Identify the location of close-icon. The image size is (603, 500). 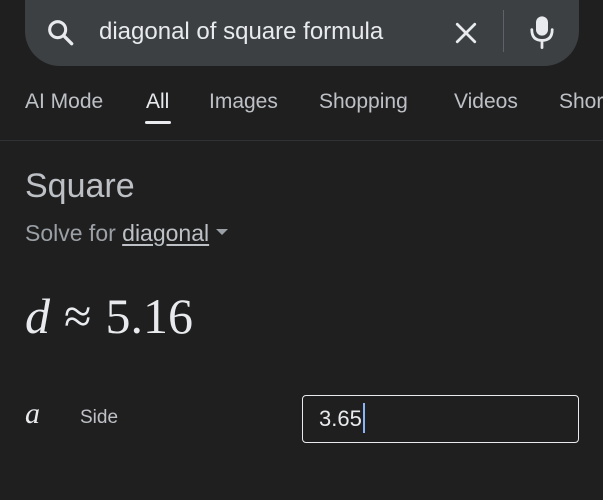
(466, 33).